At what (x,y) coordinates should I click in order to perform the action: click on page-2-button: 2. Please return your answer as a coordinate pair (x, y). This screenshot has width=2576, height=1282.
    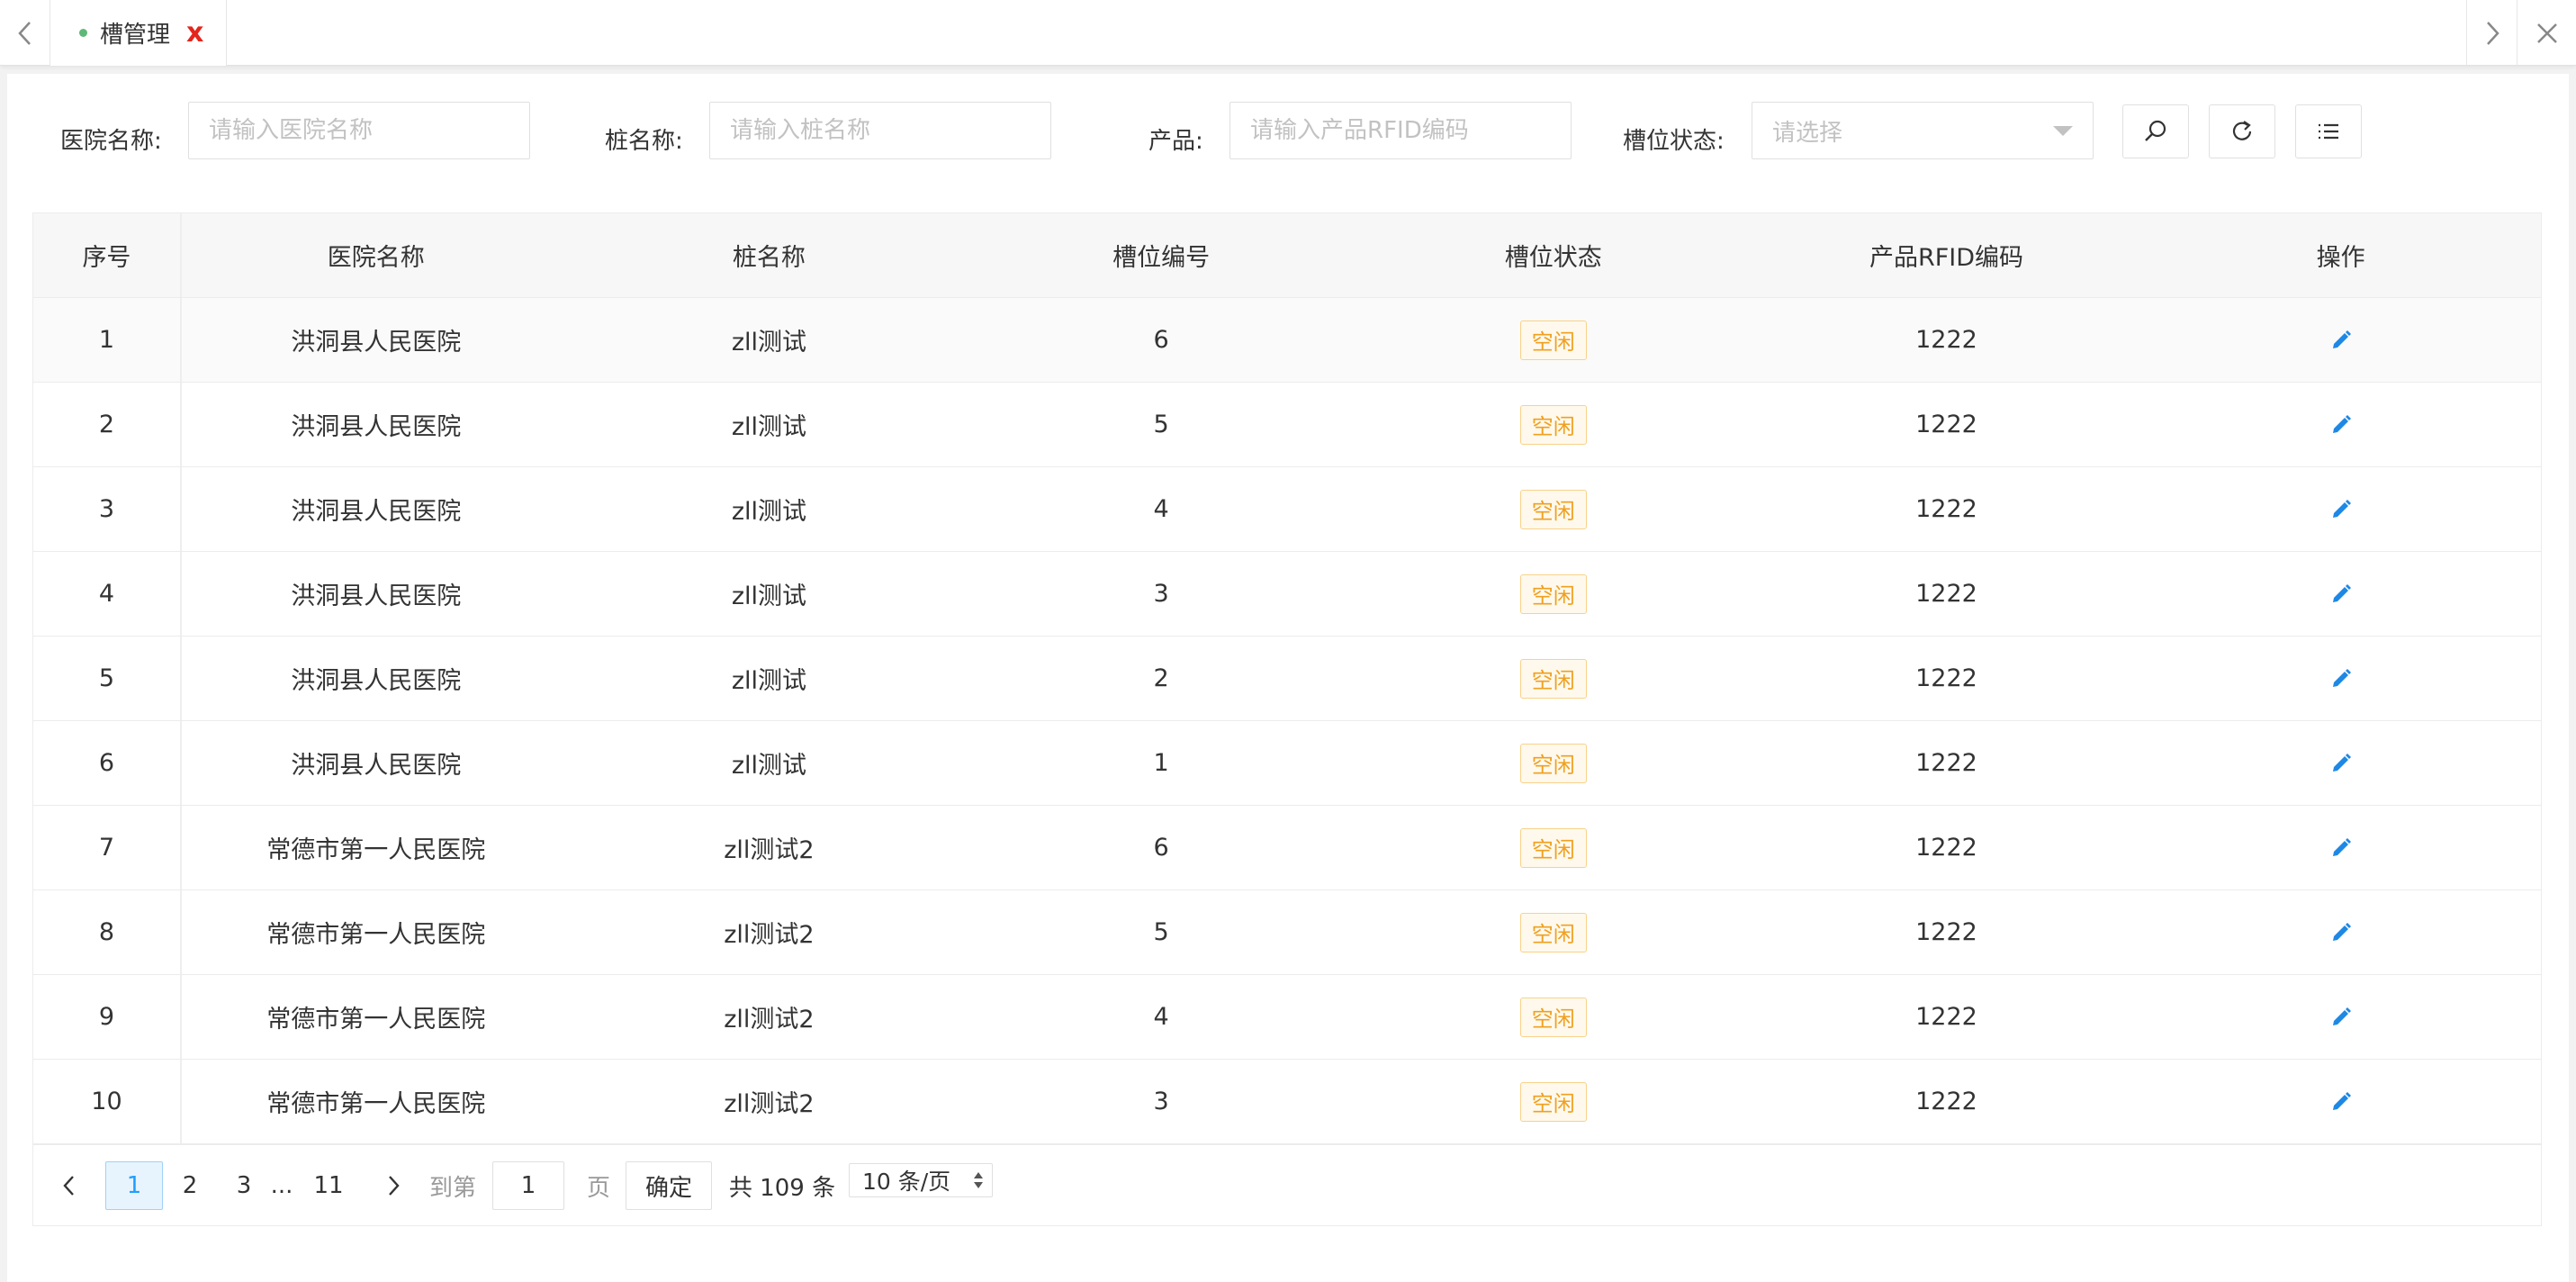
    Looking at the image, I should click on (190, 1185).